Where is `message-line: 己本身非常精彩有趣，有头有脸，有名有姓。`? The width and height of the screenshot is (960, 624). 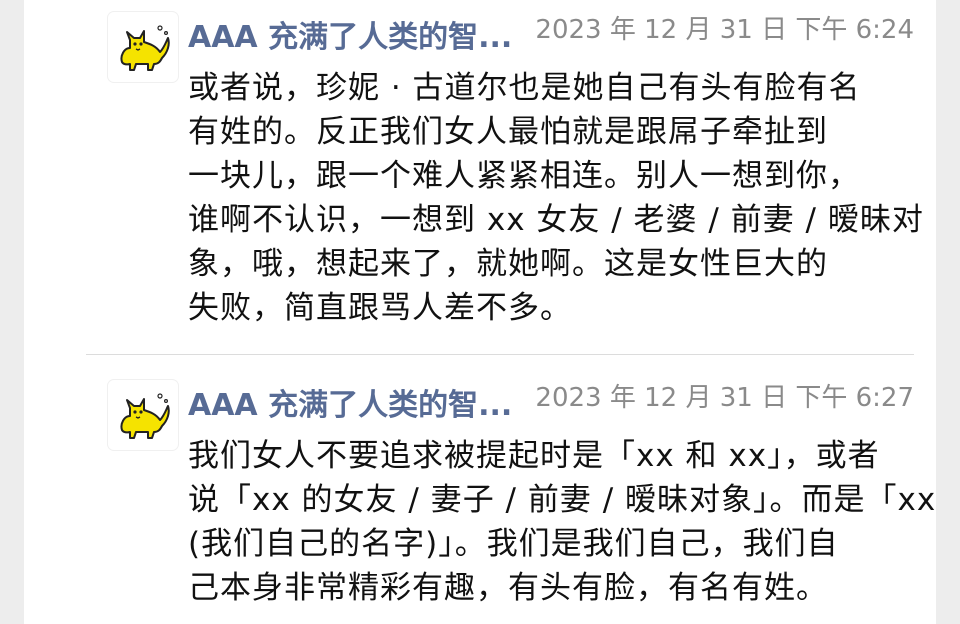
message-line: 己本身非常精彩有趣，有头有脸，有名有姓。 is located at coordinates (508, 588).